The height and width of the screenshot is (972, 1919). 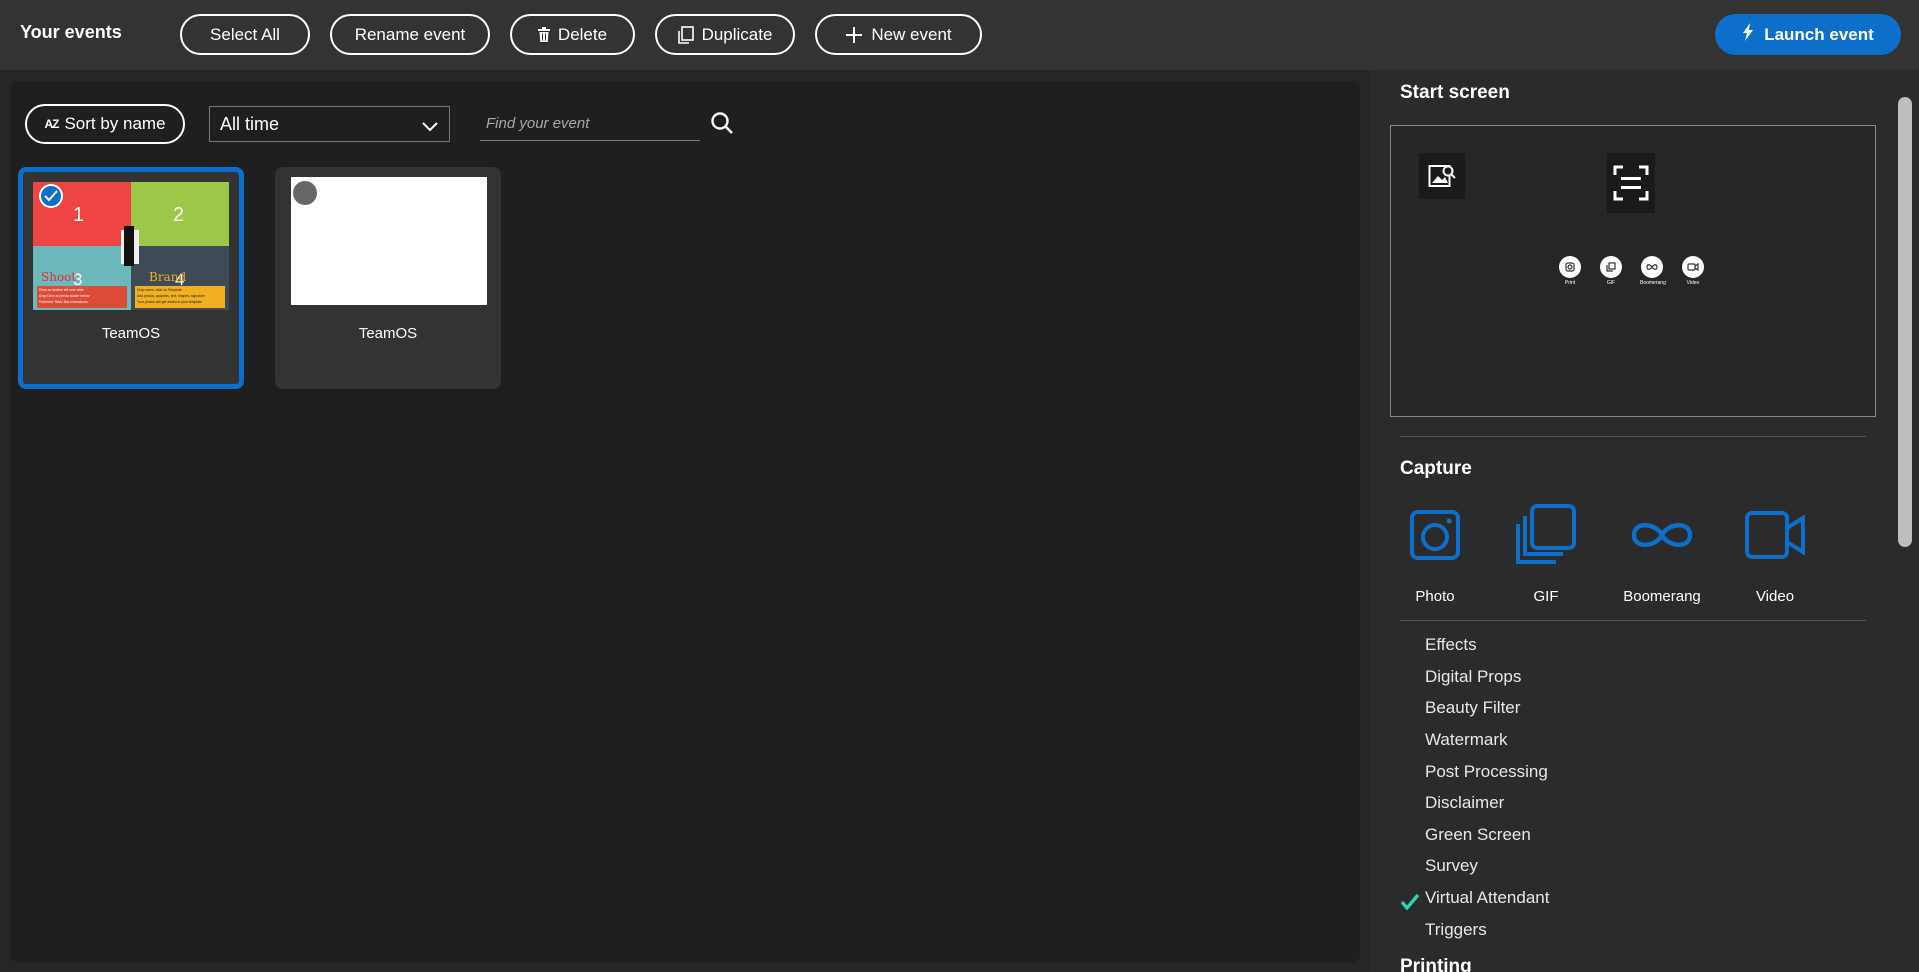 I want to click on delete-button: Delete, so click(x=572, y=34).